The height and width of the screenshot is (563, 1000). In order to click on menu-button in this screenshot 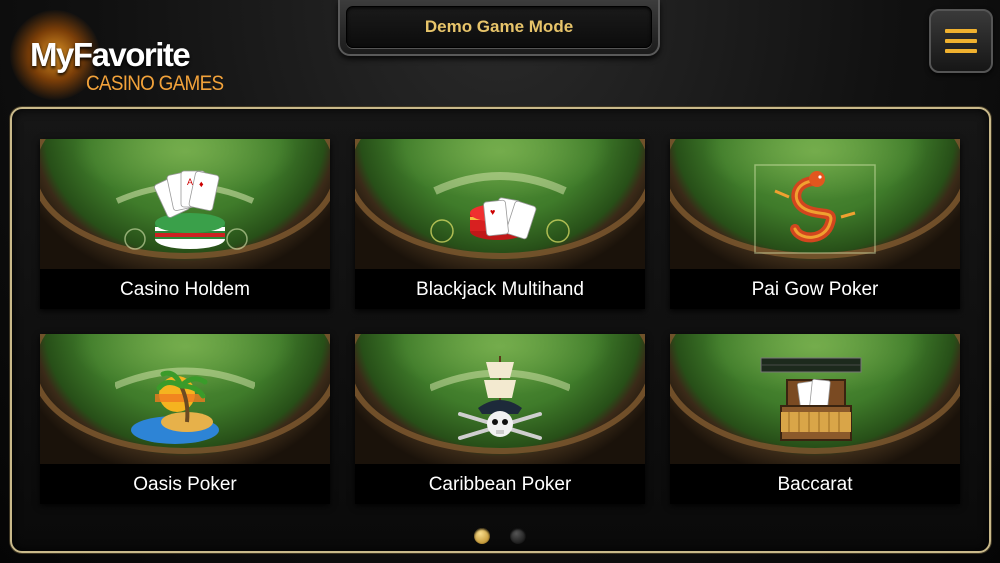, I will do `click(961, 41)`.